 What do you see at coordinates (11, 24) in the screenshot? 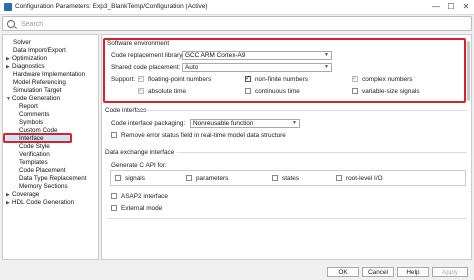
I see `search-icon` at bounding box center [11, 24].